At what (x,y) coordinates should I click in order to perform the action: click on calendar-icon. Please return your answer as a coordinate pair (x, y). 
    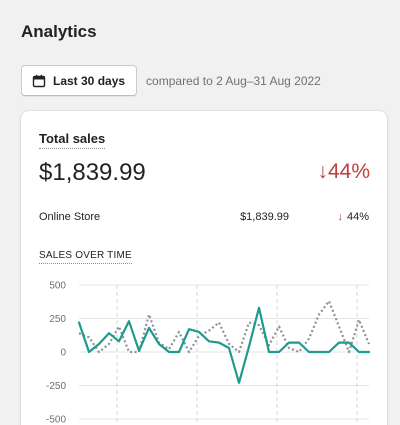
    Looking at the image, I should click on (39, 81).